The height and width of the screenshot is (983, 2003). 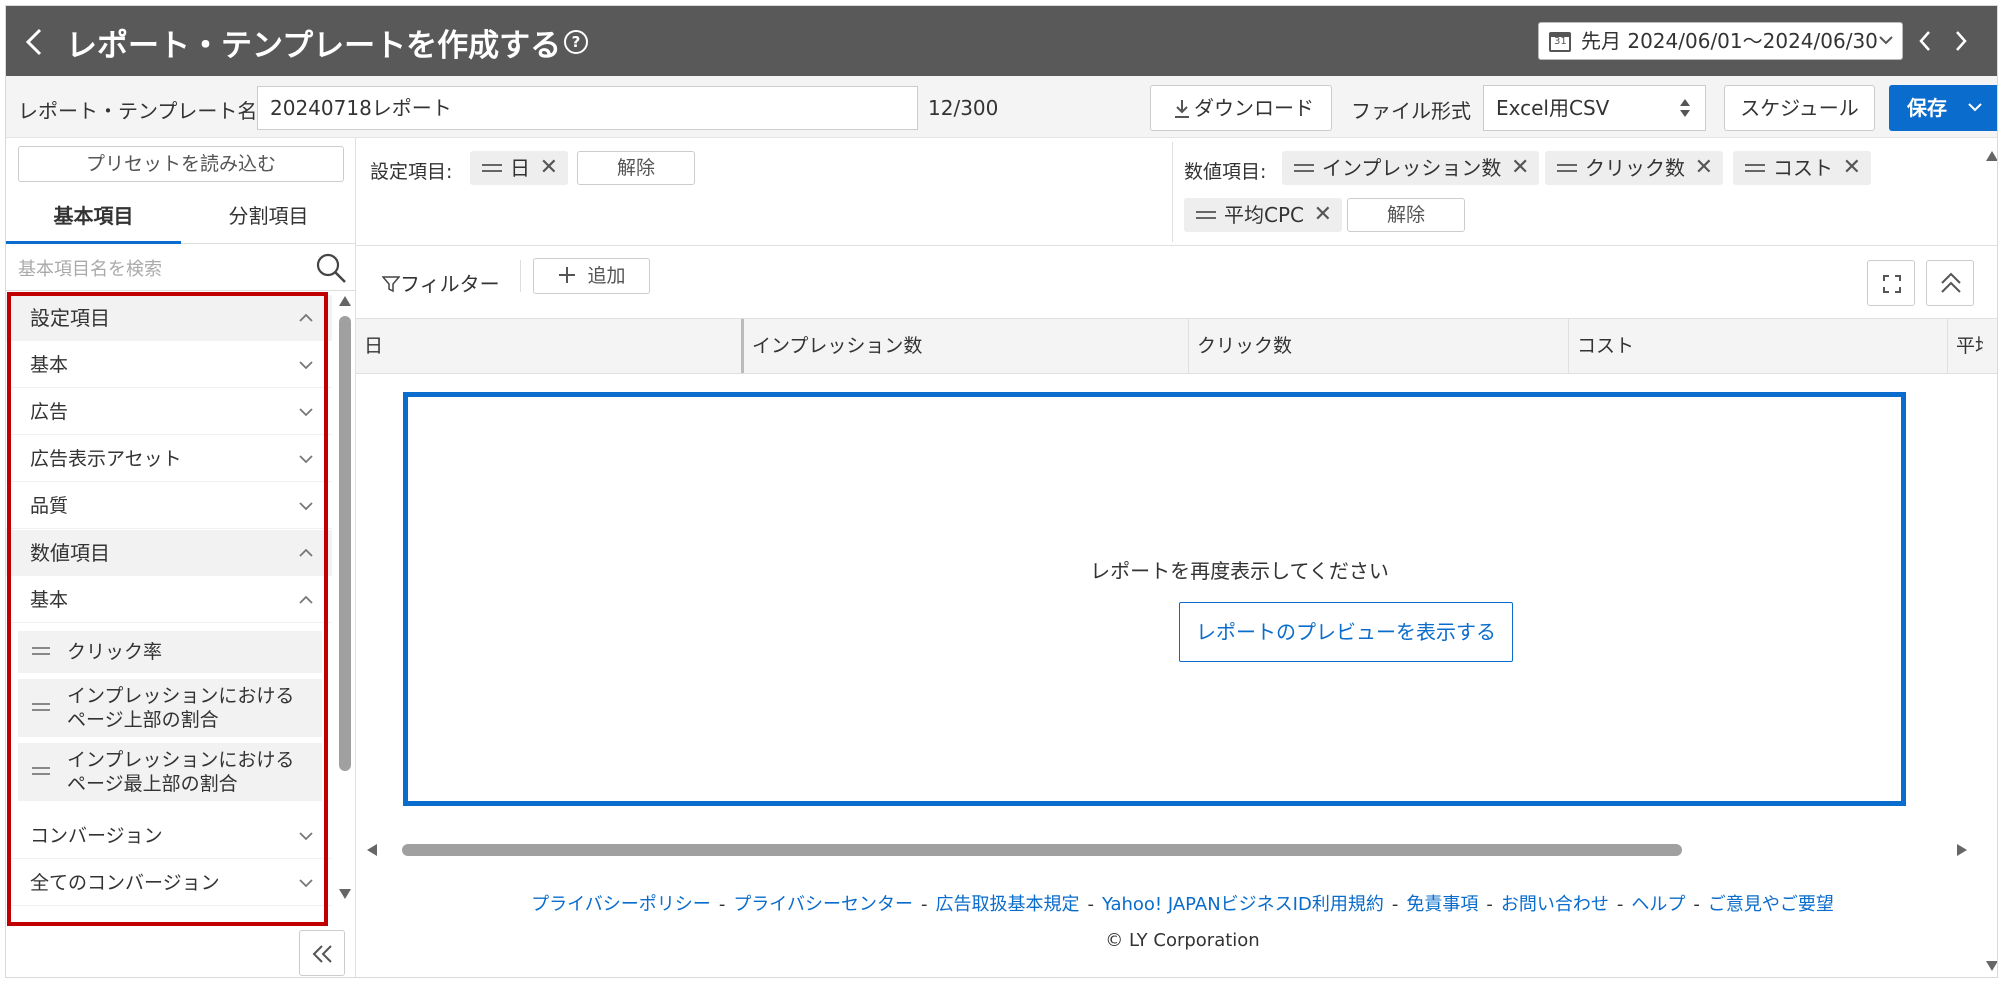 What do you see at coordinates (519, 168) in the screenshot?
I see `chip-day: 日 ✕` at bounding box center [519, 168].